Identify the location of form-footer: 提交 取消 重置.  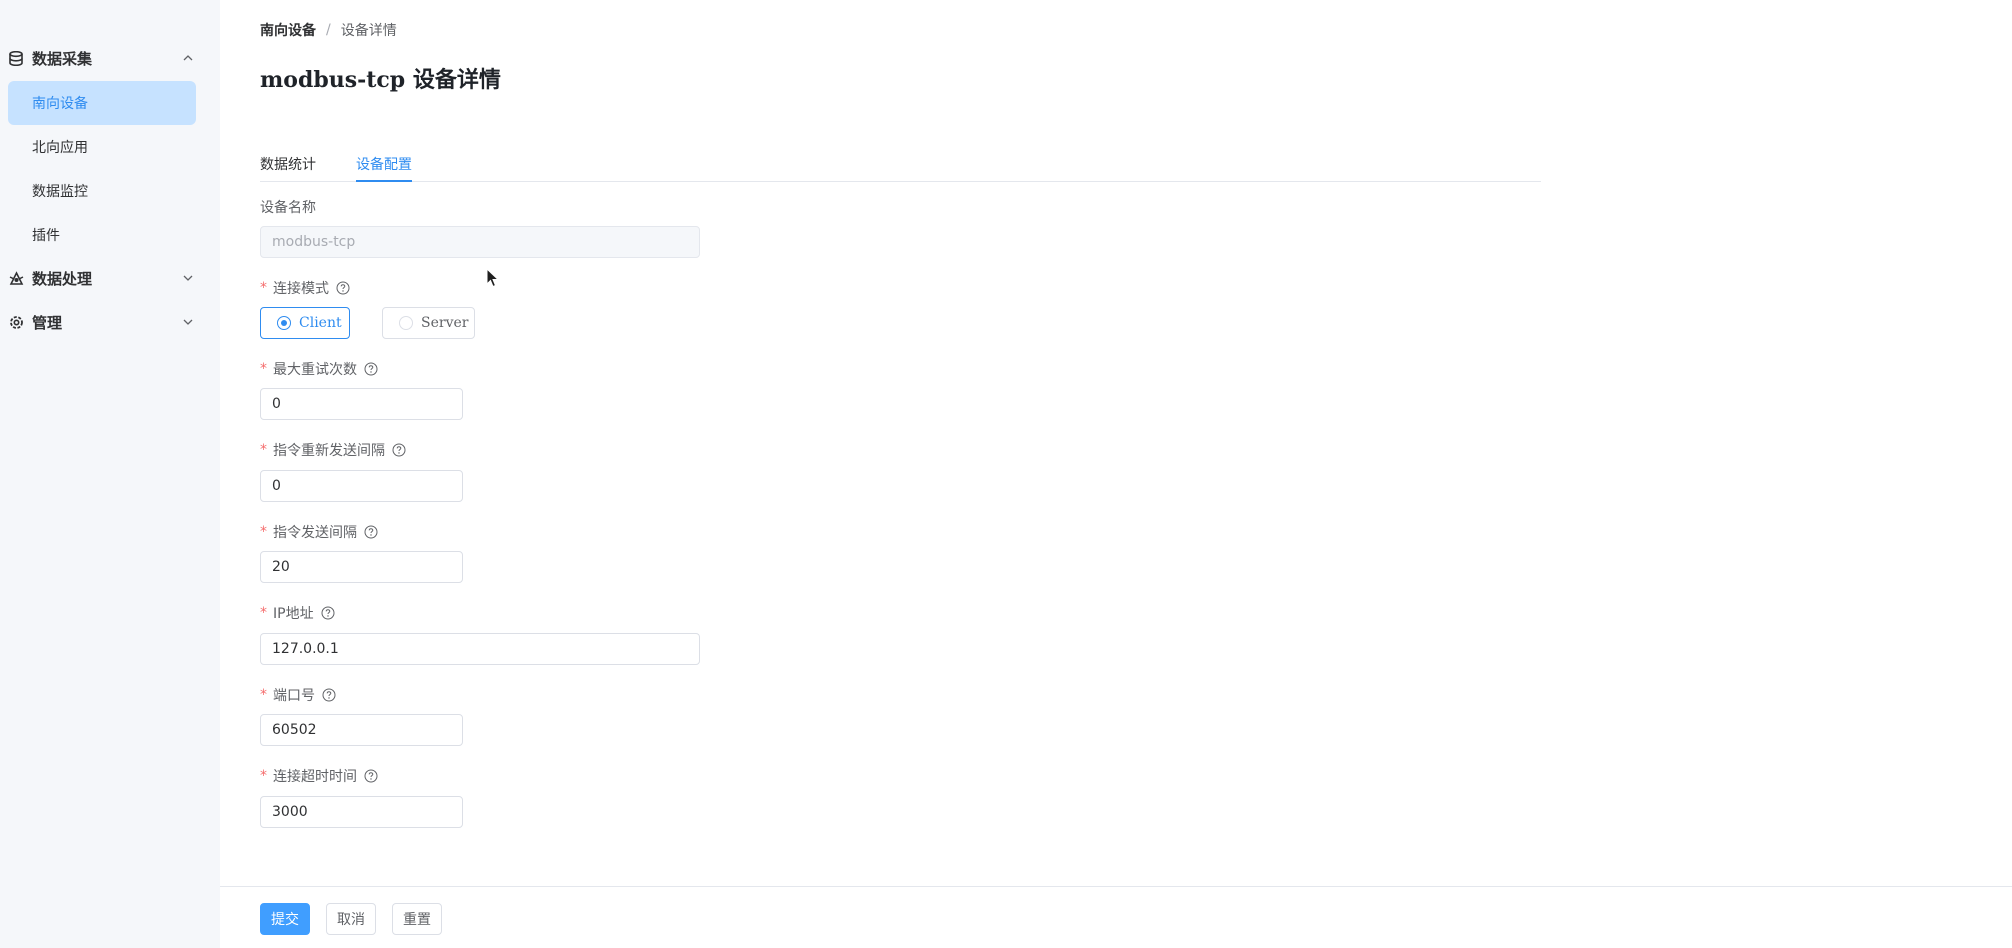
(1116, 917).